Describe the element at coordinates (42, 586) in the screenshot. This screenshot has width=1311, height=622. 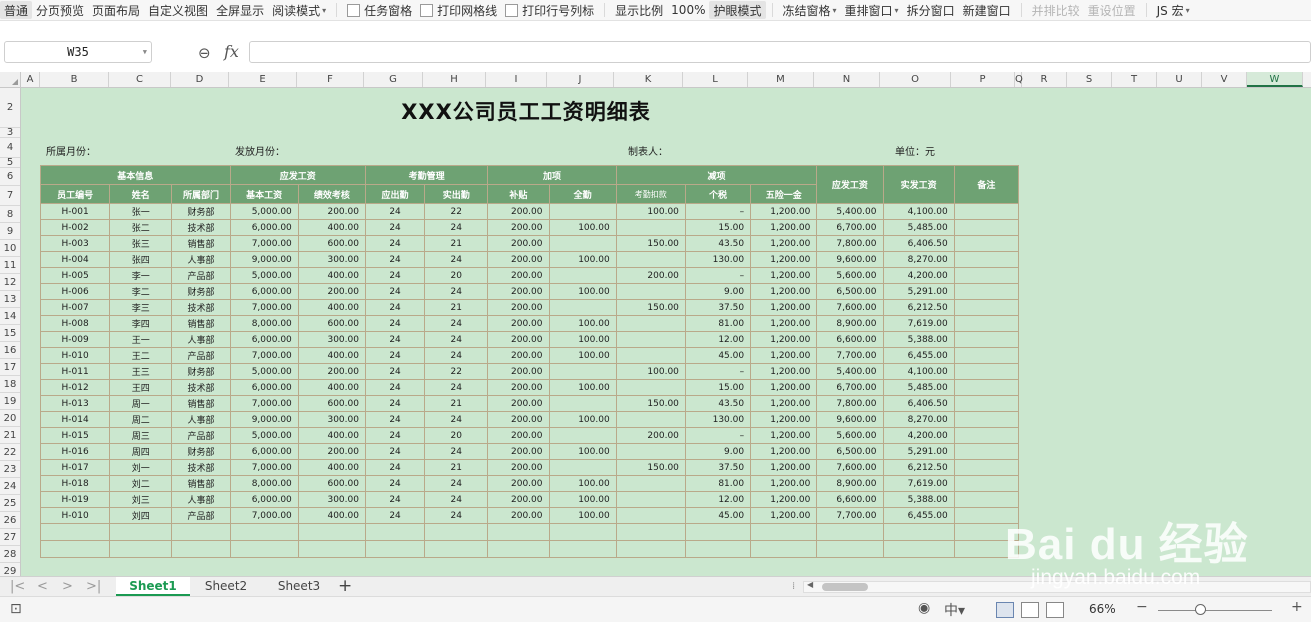
I see `prev-sheet-icon: <` at that location.